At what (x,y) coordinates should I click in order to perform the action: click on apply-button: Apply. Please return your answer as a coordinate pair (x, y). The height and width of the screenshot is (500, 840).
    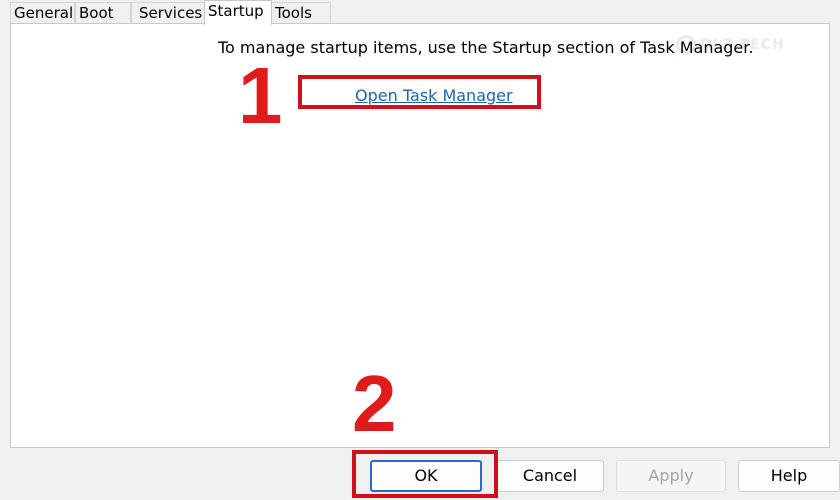
    Looking at the image, I should click on (671, 476).